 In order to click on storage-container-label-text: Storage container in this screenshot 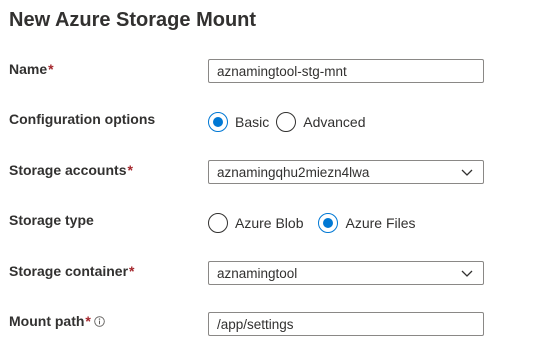, I will do `click(69, 271)`.